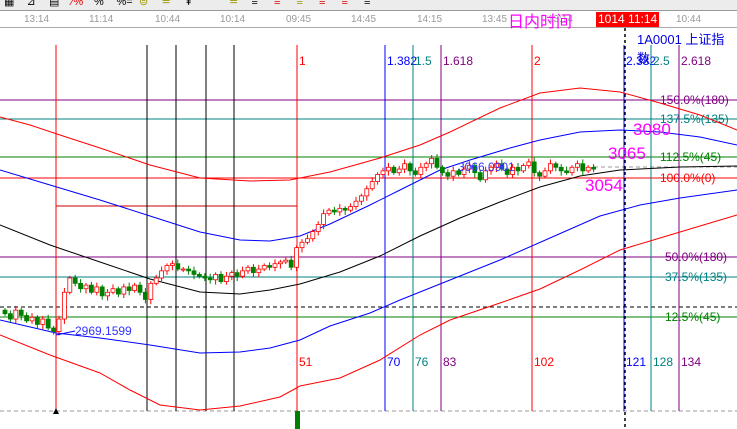  I want to click on percent-line-icon: %=, so click(125, 4).